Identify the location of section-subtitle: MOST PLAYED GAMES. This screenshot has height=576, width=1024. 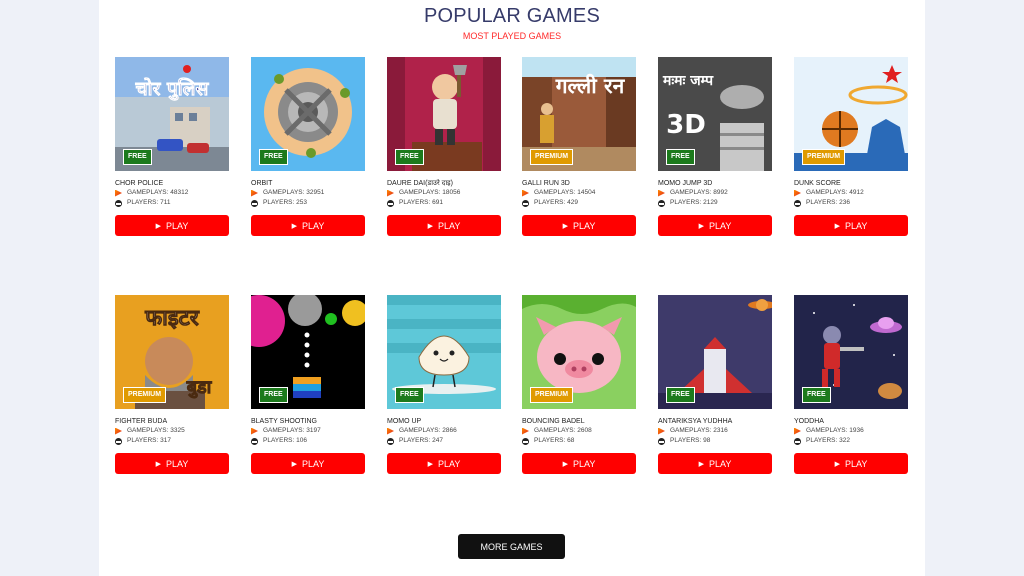
(512, 36).